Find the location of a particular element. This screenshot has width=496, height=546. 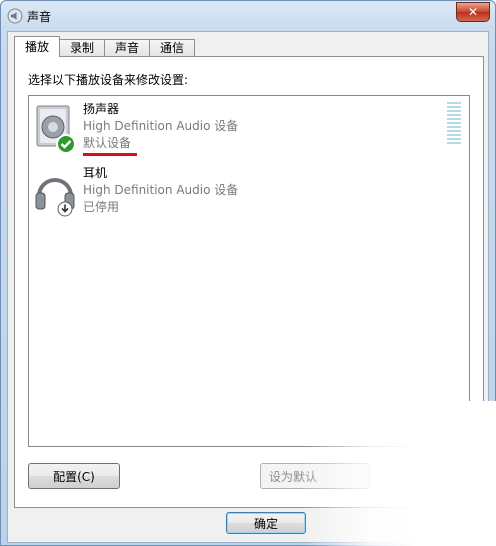

tab-recording: 录制 is located at coordinates (82, 48).